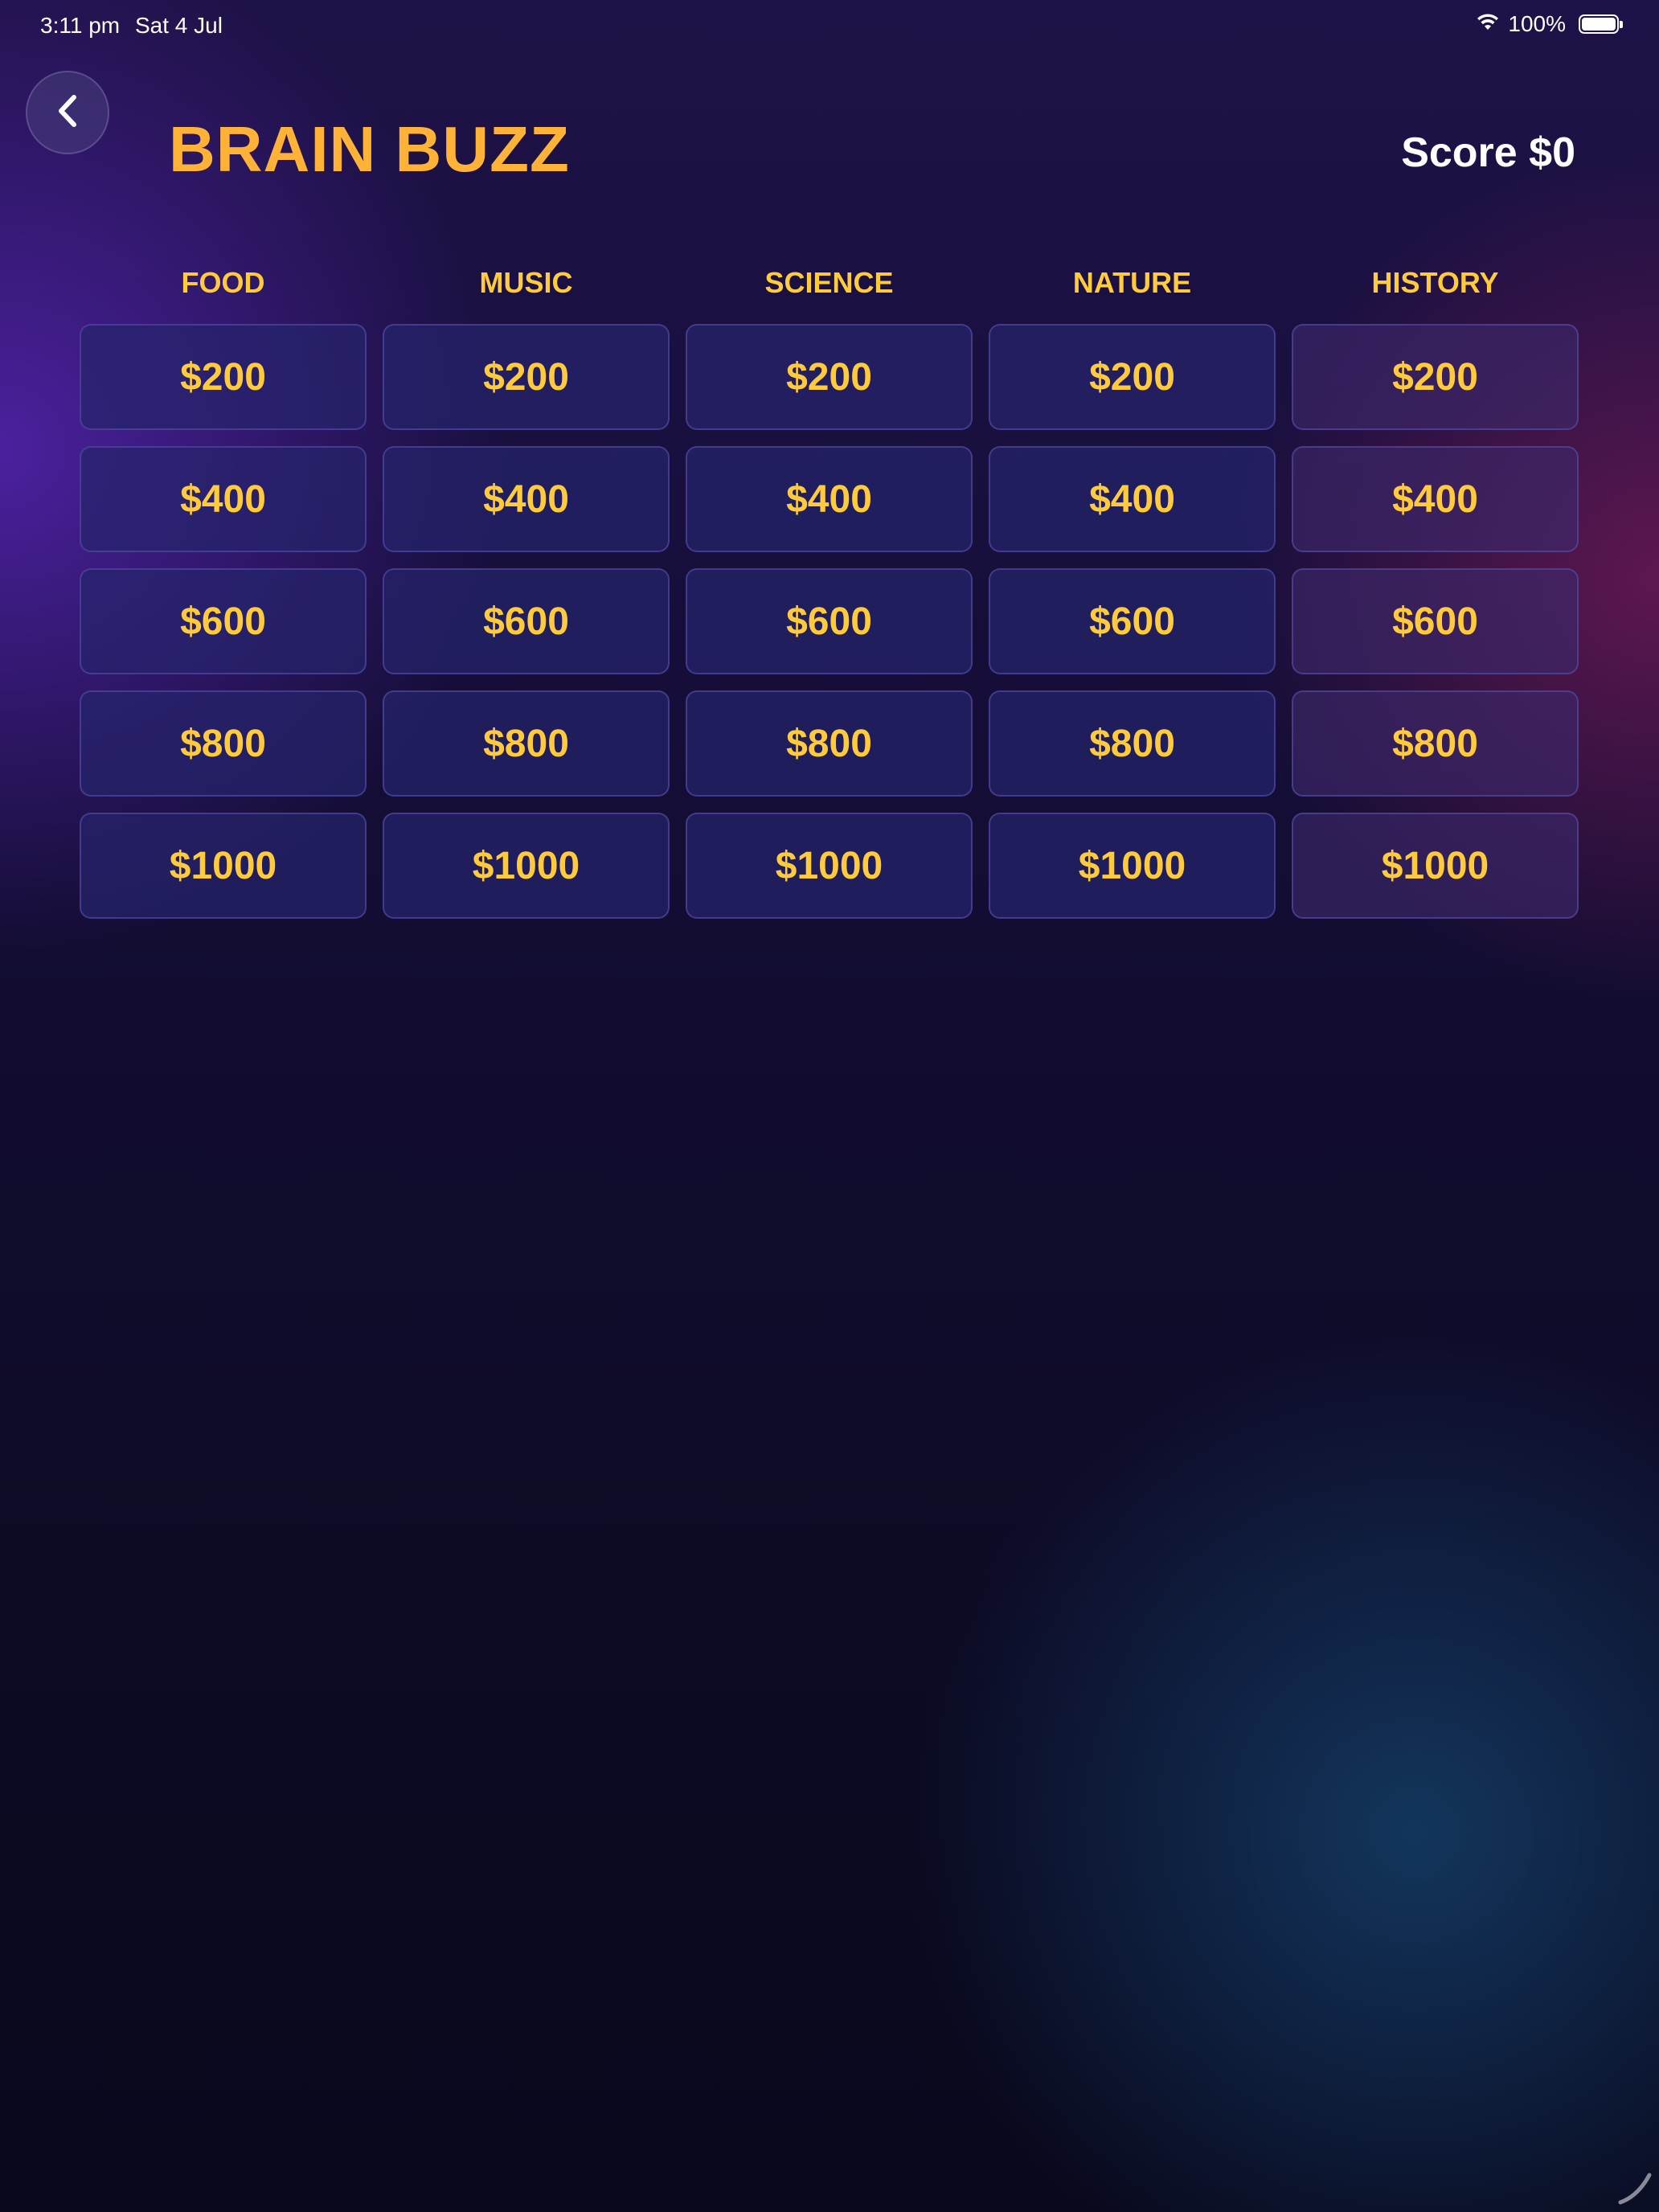 This screenshot has height=2212, width=1659. What do you see at coordinates (829, 377) in the screenshot?
I see `question-tile-science-200: $200` at bounding box center [829, 377].